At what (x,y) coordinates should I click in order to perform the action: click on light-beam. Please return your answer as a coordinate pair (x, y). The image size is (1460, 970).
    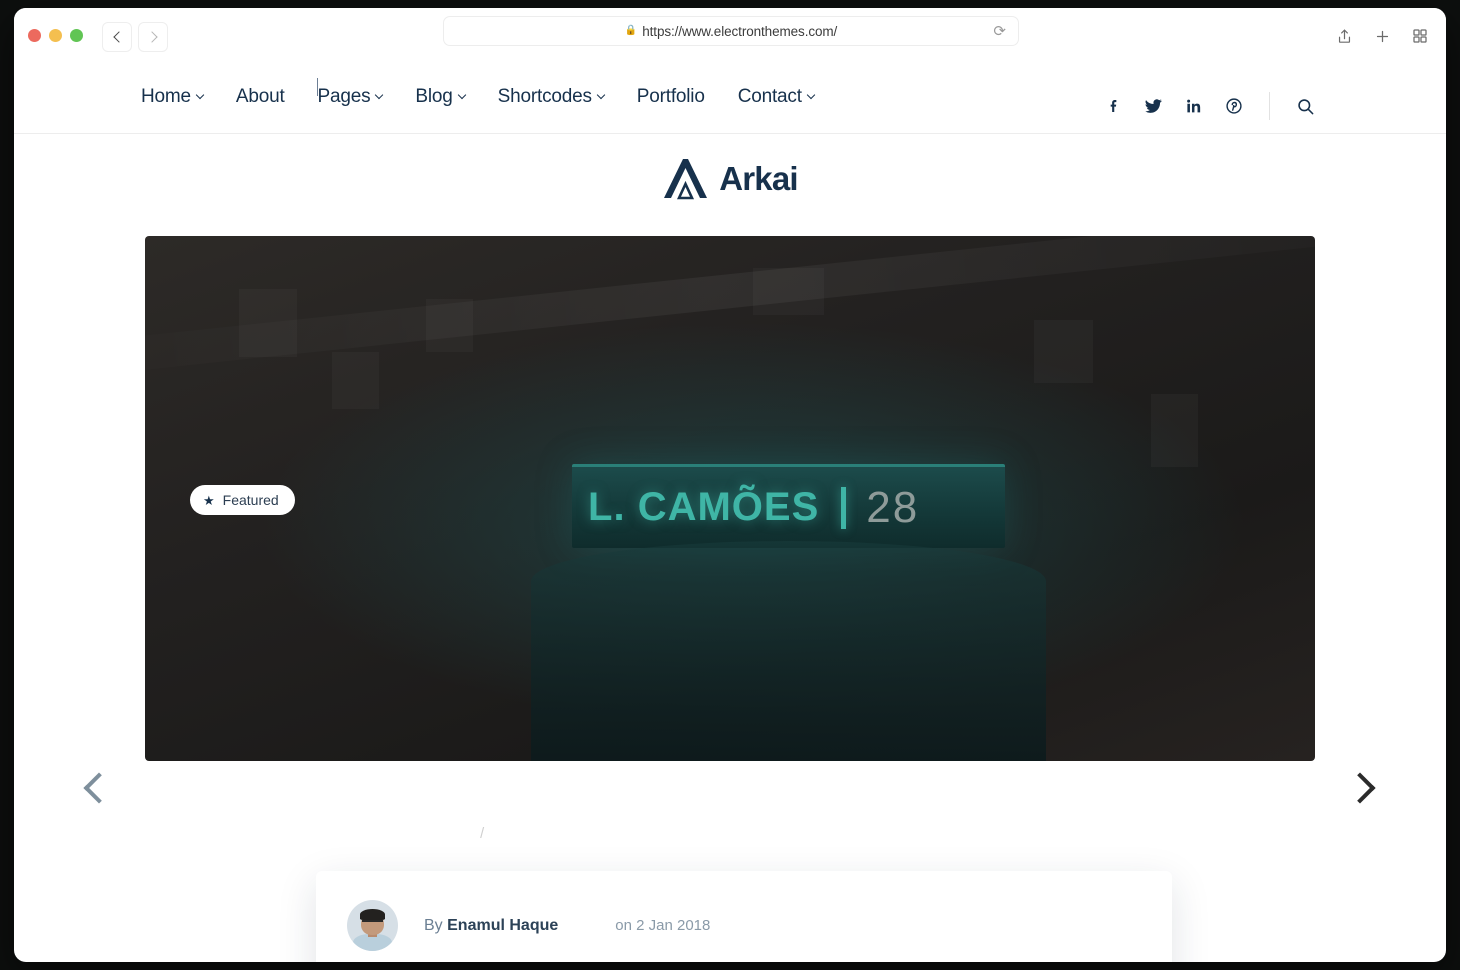
    Looking at the image, I should click on (730, 308).